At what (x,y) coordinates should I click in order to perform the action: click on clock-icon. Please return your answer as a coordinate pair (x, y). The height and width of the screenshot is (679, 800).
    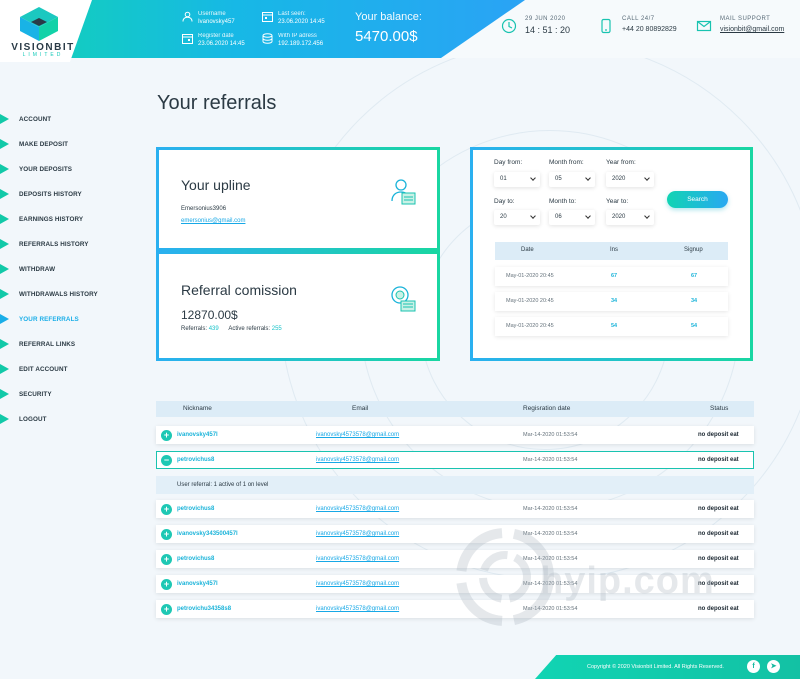
    Looking at the image, I should click on (509, 26).